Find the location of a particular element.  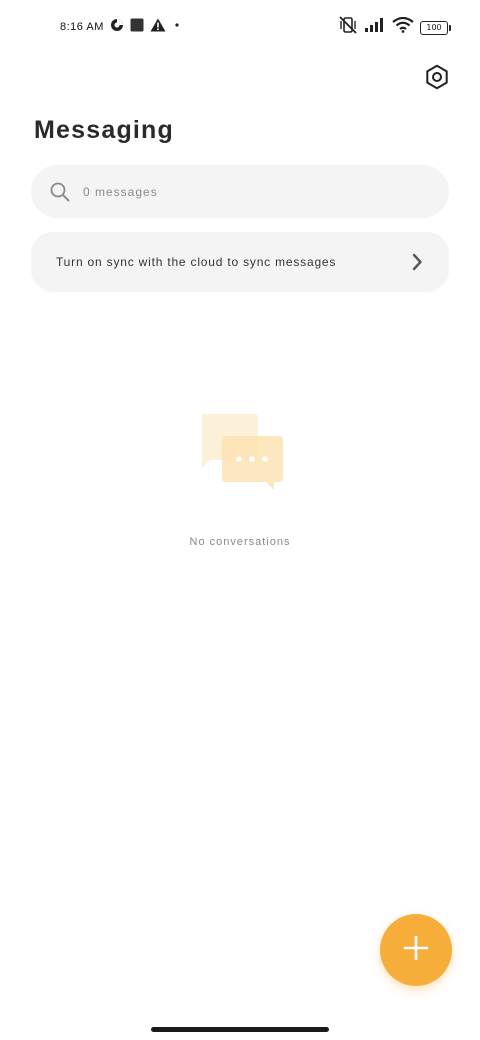

search-icon is located at coordinates (60, 192).